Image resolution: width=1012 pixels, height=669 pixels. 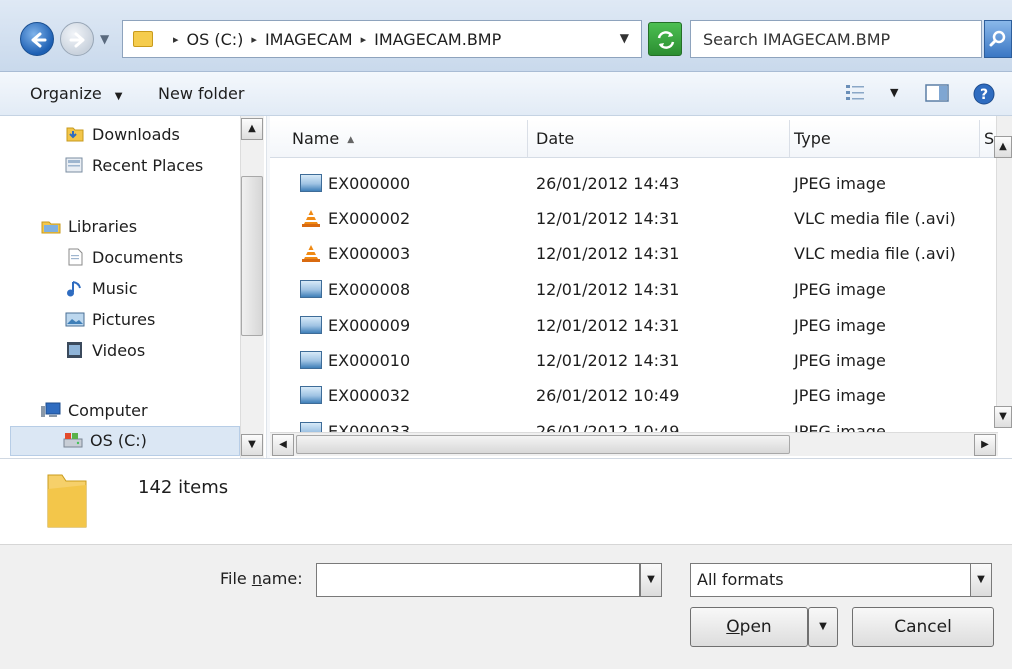 What do you see at coordinates (138, 257) in the screenshot?
I see `nav-item-label: Documents` at bounding box center [138, 257].